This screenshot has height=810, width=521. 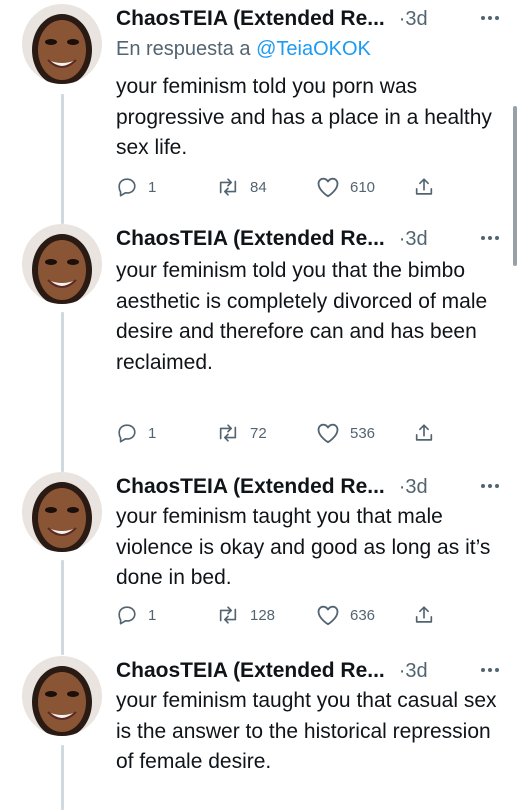 I want to click on like-button: 636, so click(x=345, y=615).